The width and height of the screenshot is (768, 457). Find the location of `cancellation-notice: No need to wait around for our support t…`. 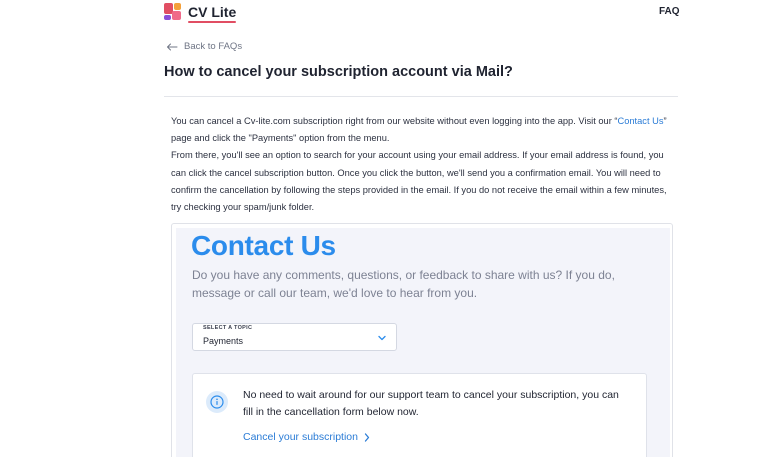

cancellation-notice: No need to wait around for our support t… is located at coordinates (419, 415).